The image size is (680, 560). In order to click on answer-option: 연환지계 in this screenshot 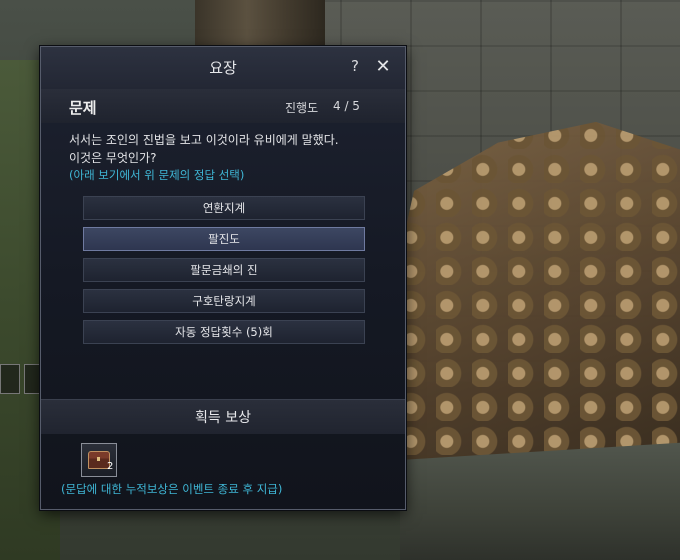, I will do `click(224, 208)`.